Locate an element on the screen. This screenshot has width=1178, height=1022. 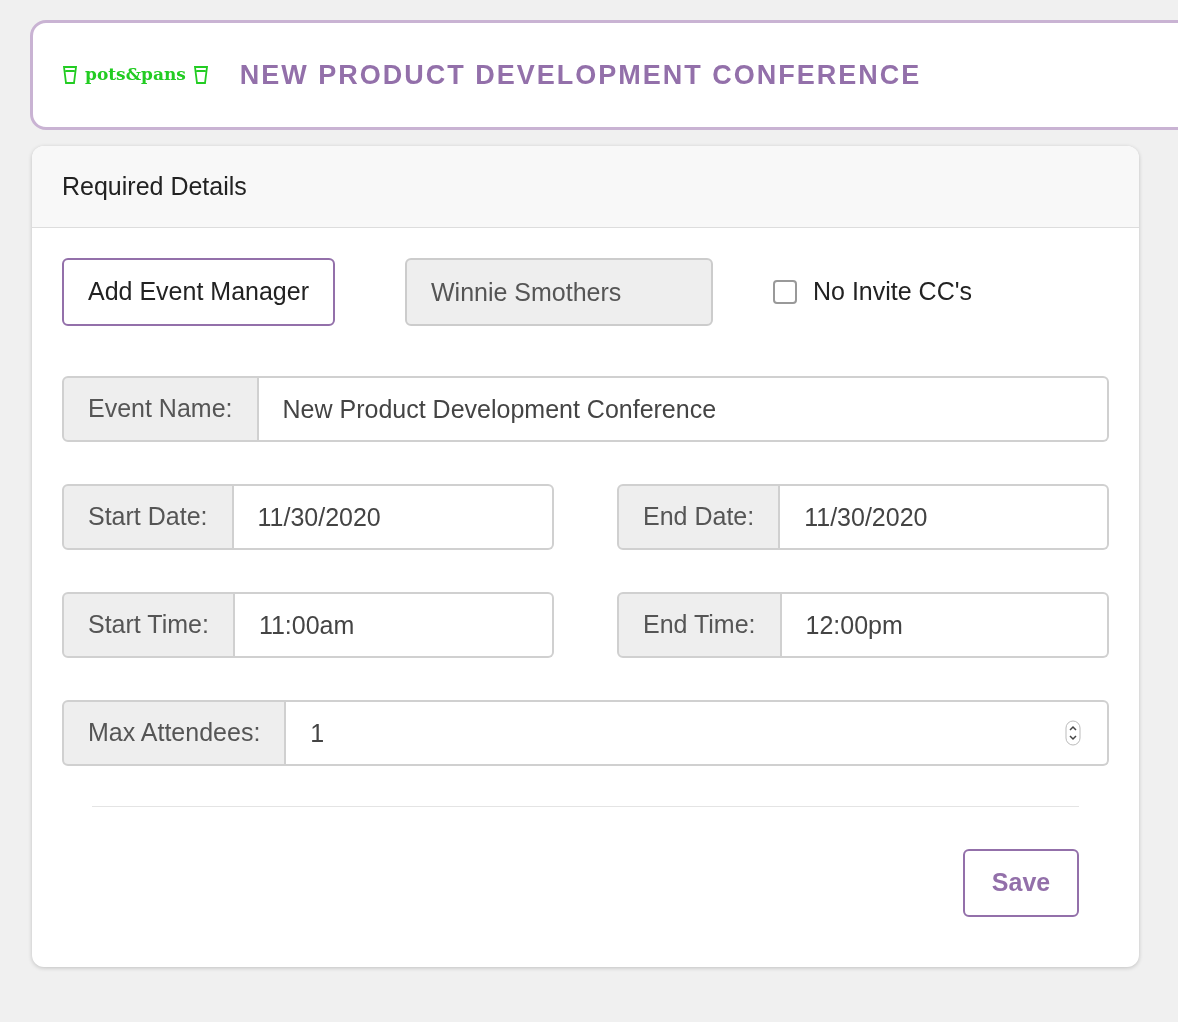
field-label: Start Time: is located at coordinates (148, 625).